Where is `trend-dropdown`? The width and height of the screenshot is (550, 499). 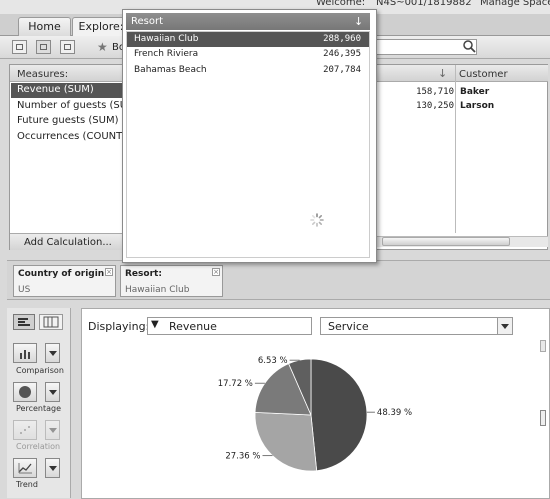 trend-dropdown is located at coordinates (52, 468).